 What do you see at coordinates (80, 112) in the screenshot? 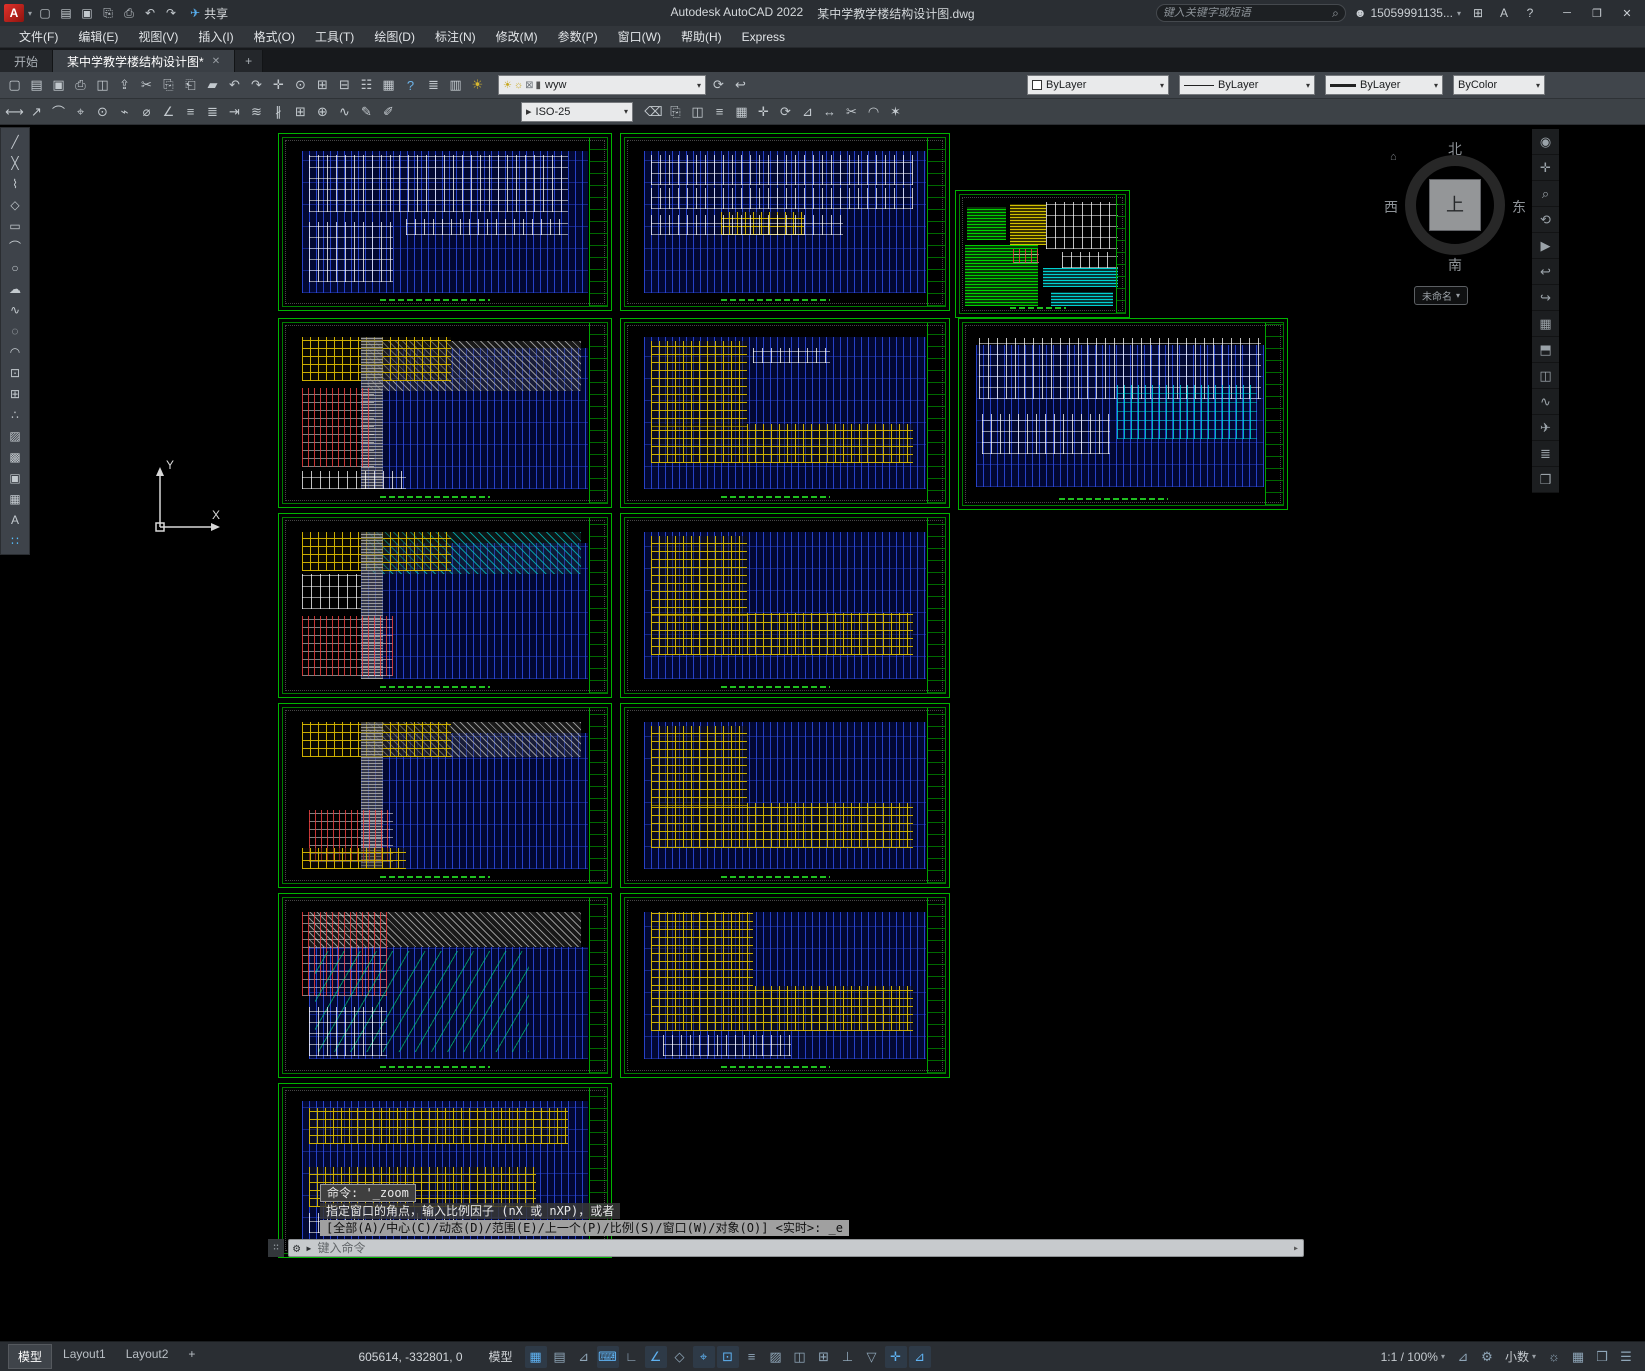
I see `dim-ordinate-icon: ⌖` at bounding box center [80, 112].